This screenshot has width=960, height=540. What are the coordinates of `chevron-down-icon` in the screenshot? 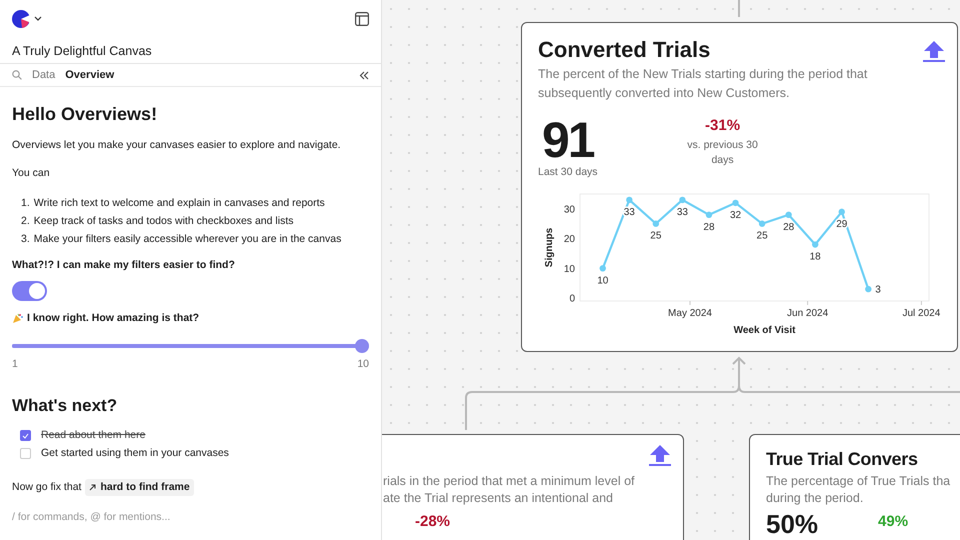 It's located at (38, 19).